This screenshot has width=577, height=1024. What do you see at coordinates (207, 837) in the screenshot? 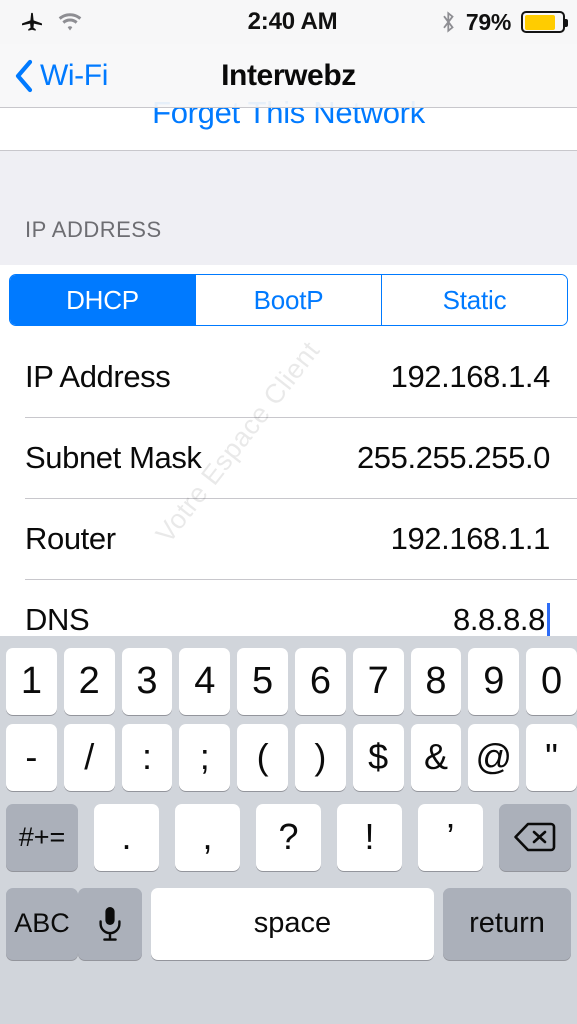
I see `key-comma: ,` at bounding box center [207, 837].